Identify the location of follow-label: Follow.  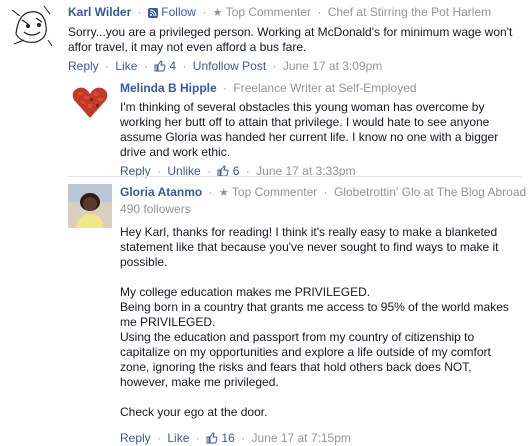
(178, 12).